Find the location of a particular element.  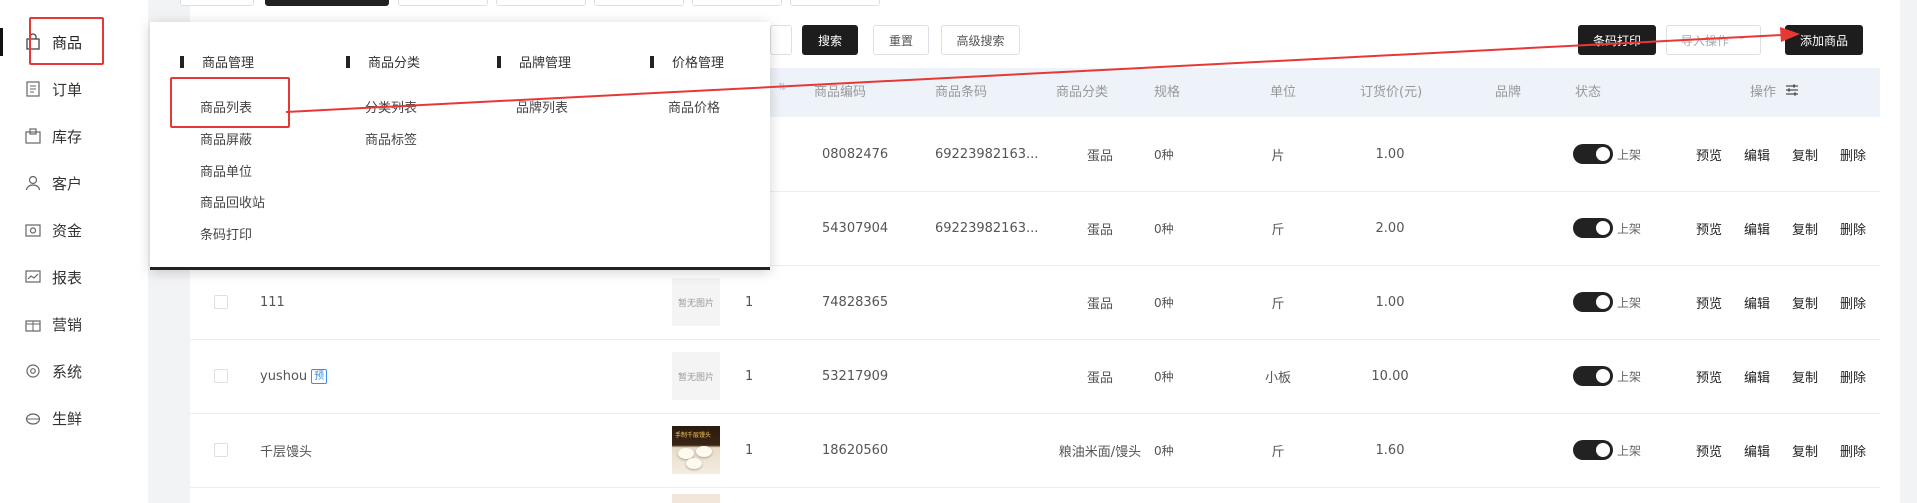

sidebar: 商品 订单 库存 客户 资金 报表 营销 系统 生鲜 is located at coordinates (74, 251).